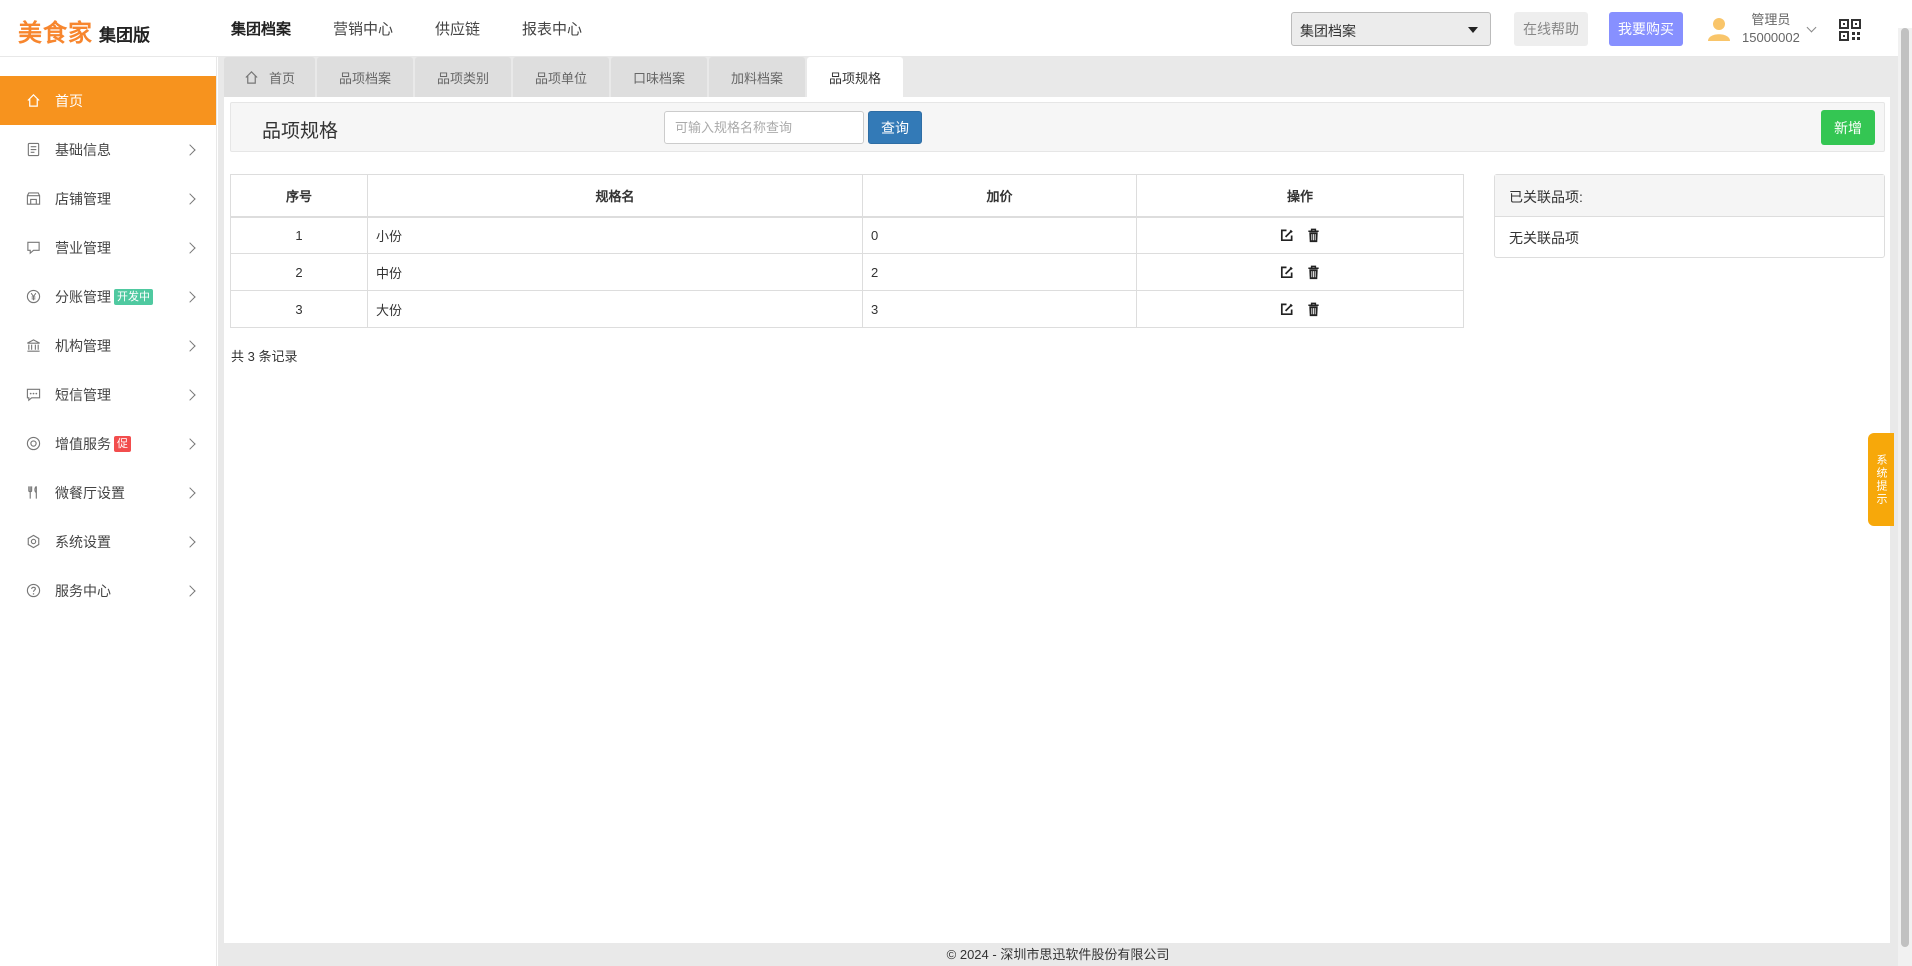 The width and height of the screenshot is (1912, 966). What do you see at coordinates (264, 356) in the screenshot?
I see `record-count: 共 3 条记录` at bounding box center [264, 356].